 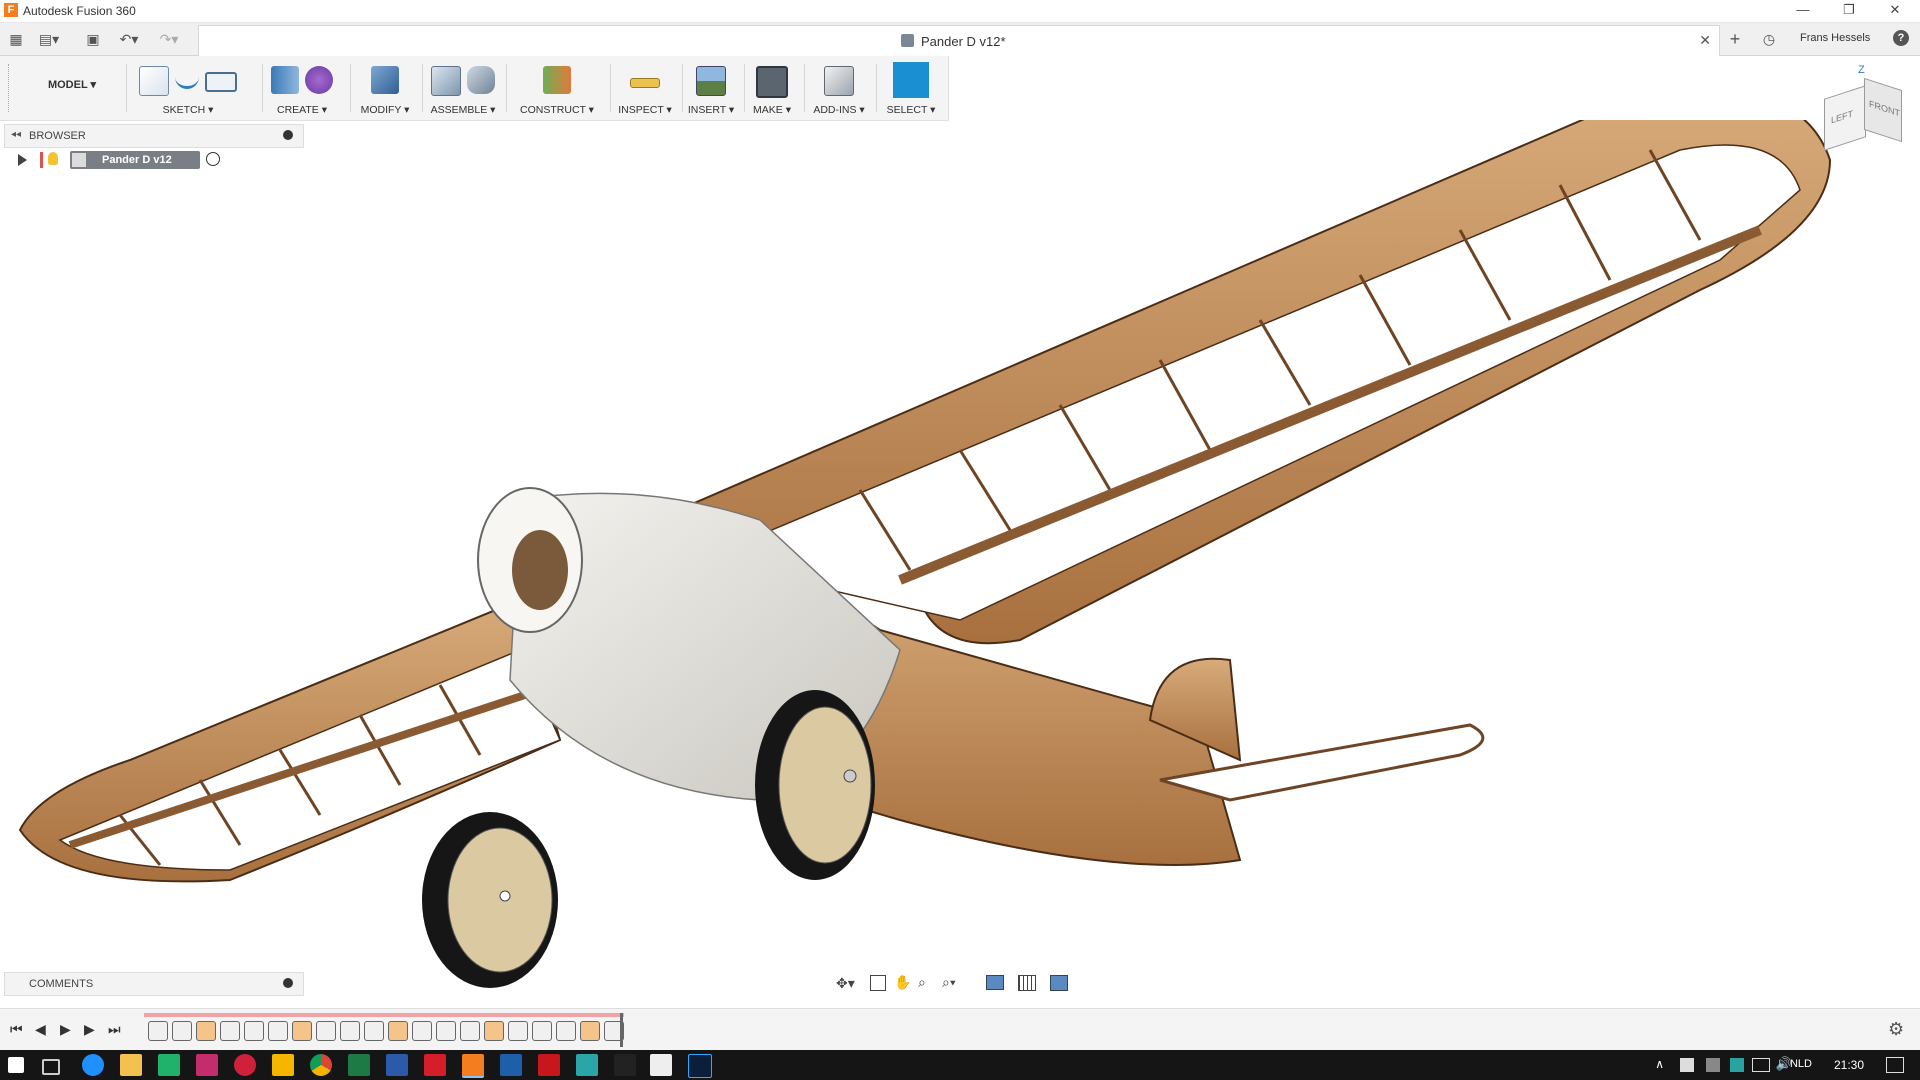 I want to click on select-arrow-icon, so click(x=911, y=80).